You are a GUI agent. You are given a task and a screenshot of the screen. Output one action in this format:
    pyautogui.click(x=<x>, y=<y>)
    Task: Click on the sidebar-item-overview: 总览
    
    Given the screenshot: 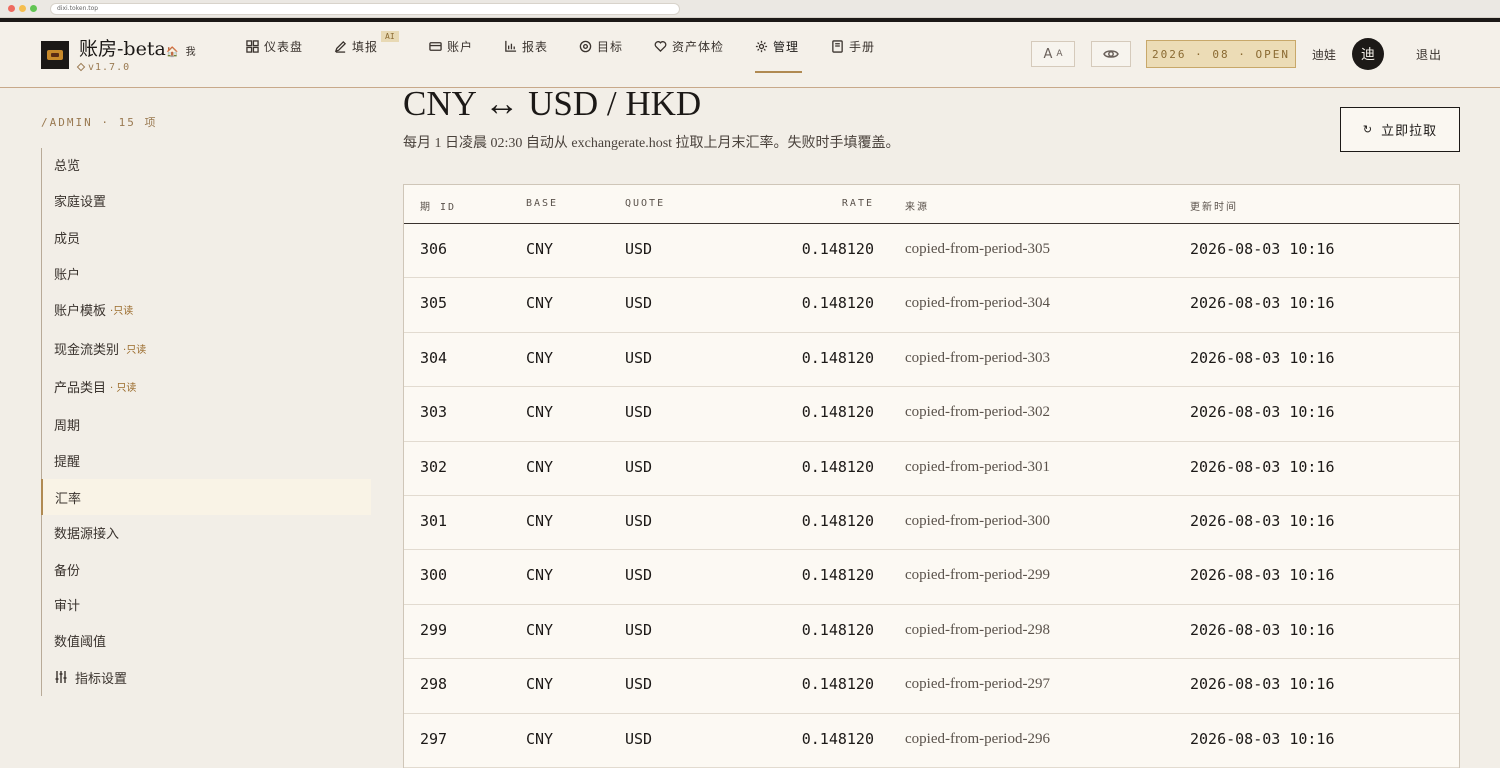 What is the action you would take?
    pyautogui.click(x=207, y=164)
    